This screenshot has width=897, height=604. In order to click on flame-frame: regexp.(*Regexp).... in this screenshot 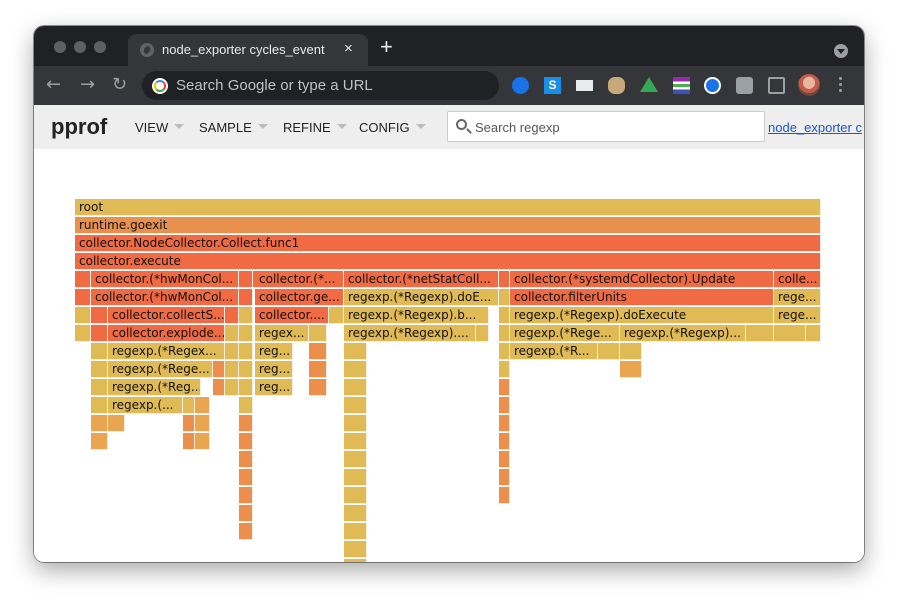, I will do `click(410, 333)`.